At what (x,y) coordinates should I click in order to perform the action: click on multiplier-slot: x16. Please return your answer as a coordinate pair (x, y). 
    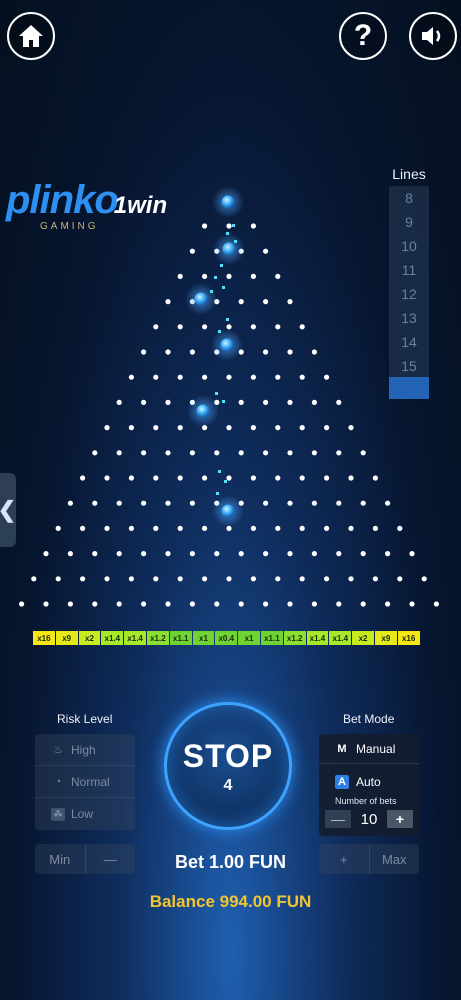
    Looking at the image, I should click on (44, 638).